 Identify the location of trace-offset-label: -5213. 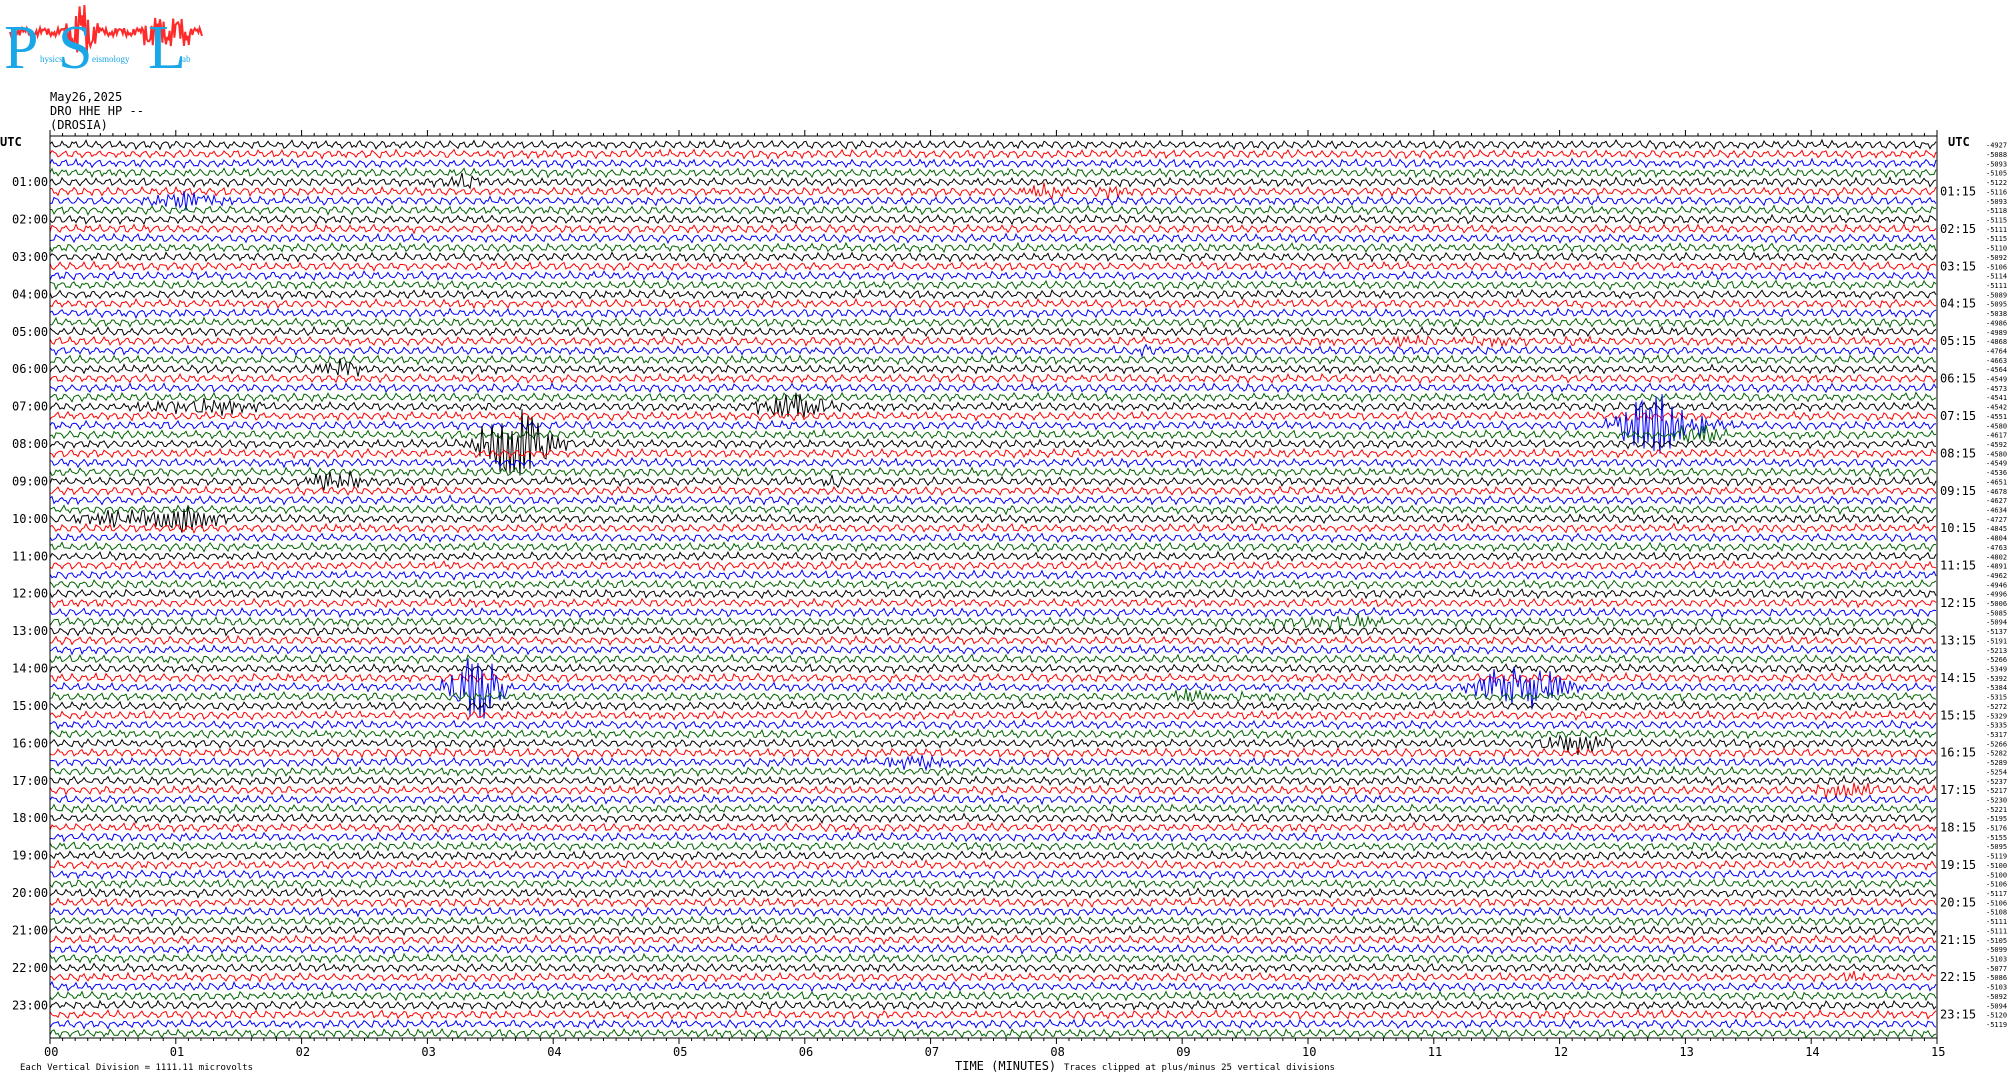
(1996, 651).